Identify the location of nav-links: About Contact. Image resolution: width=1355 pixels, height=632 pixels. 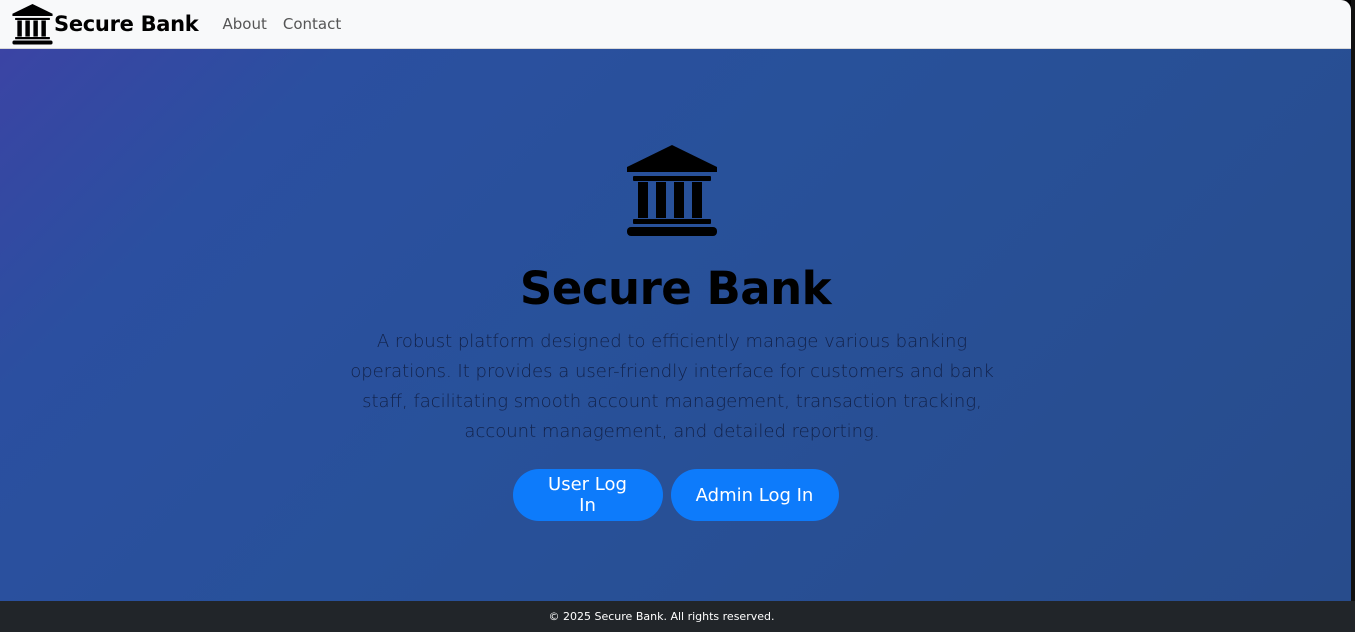
(289, 24).